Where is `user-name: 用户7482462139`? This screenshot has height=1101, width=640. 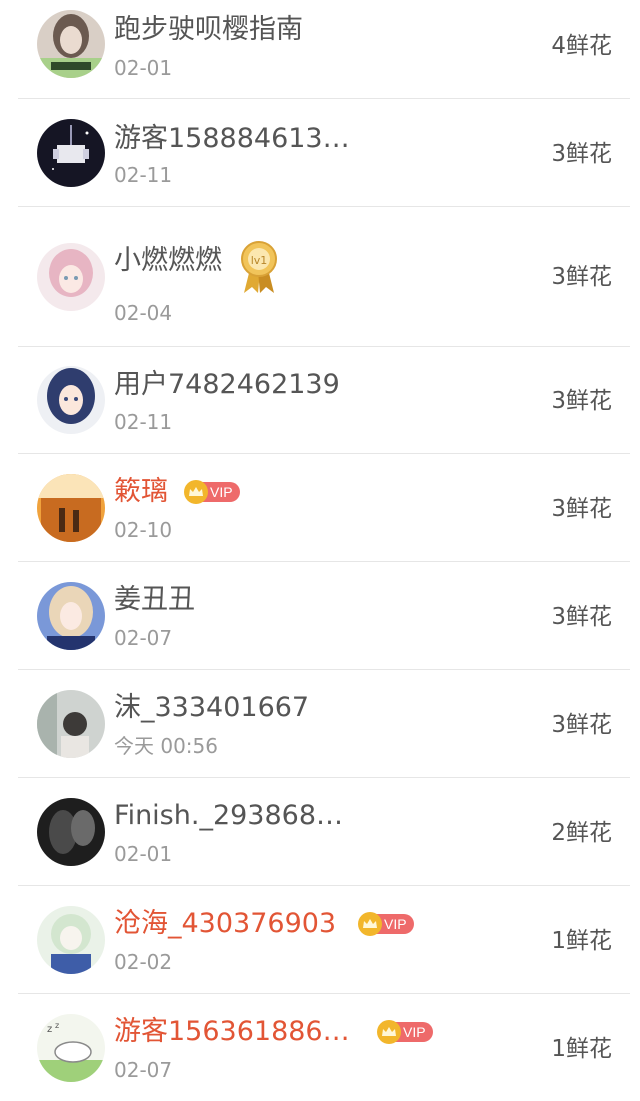 user-name: 用户7482462139 is located at coordinates (227, 385).